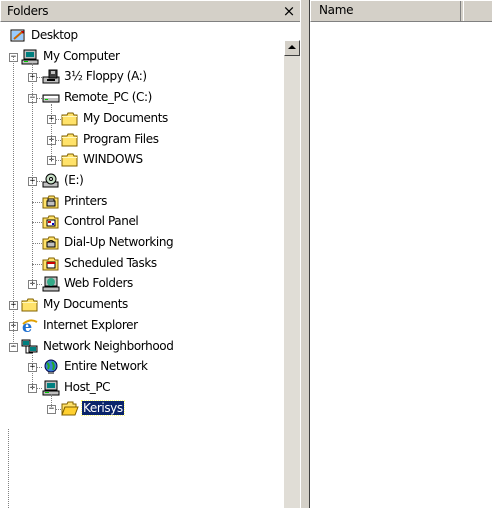  I want to click on cd-drive-icon, so click(51, 181).